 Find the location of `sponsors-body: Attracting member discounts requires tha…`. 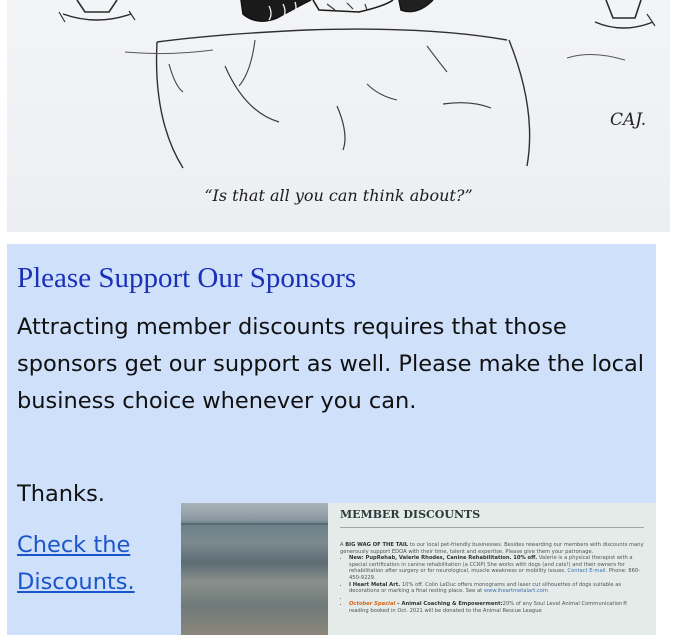

sponsors-body: Attracting member discounts requires tha… is located at coordinates (331, 364).